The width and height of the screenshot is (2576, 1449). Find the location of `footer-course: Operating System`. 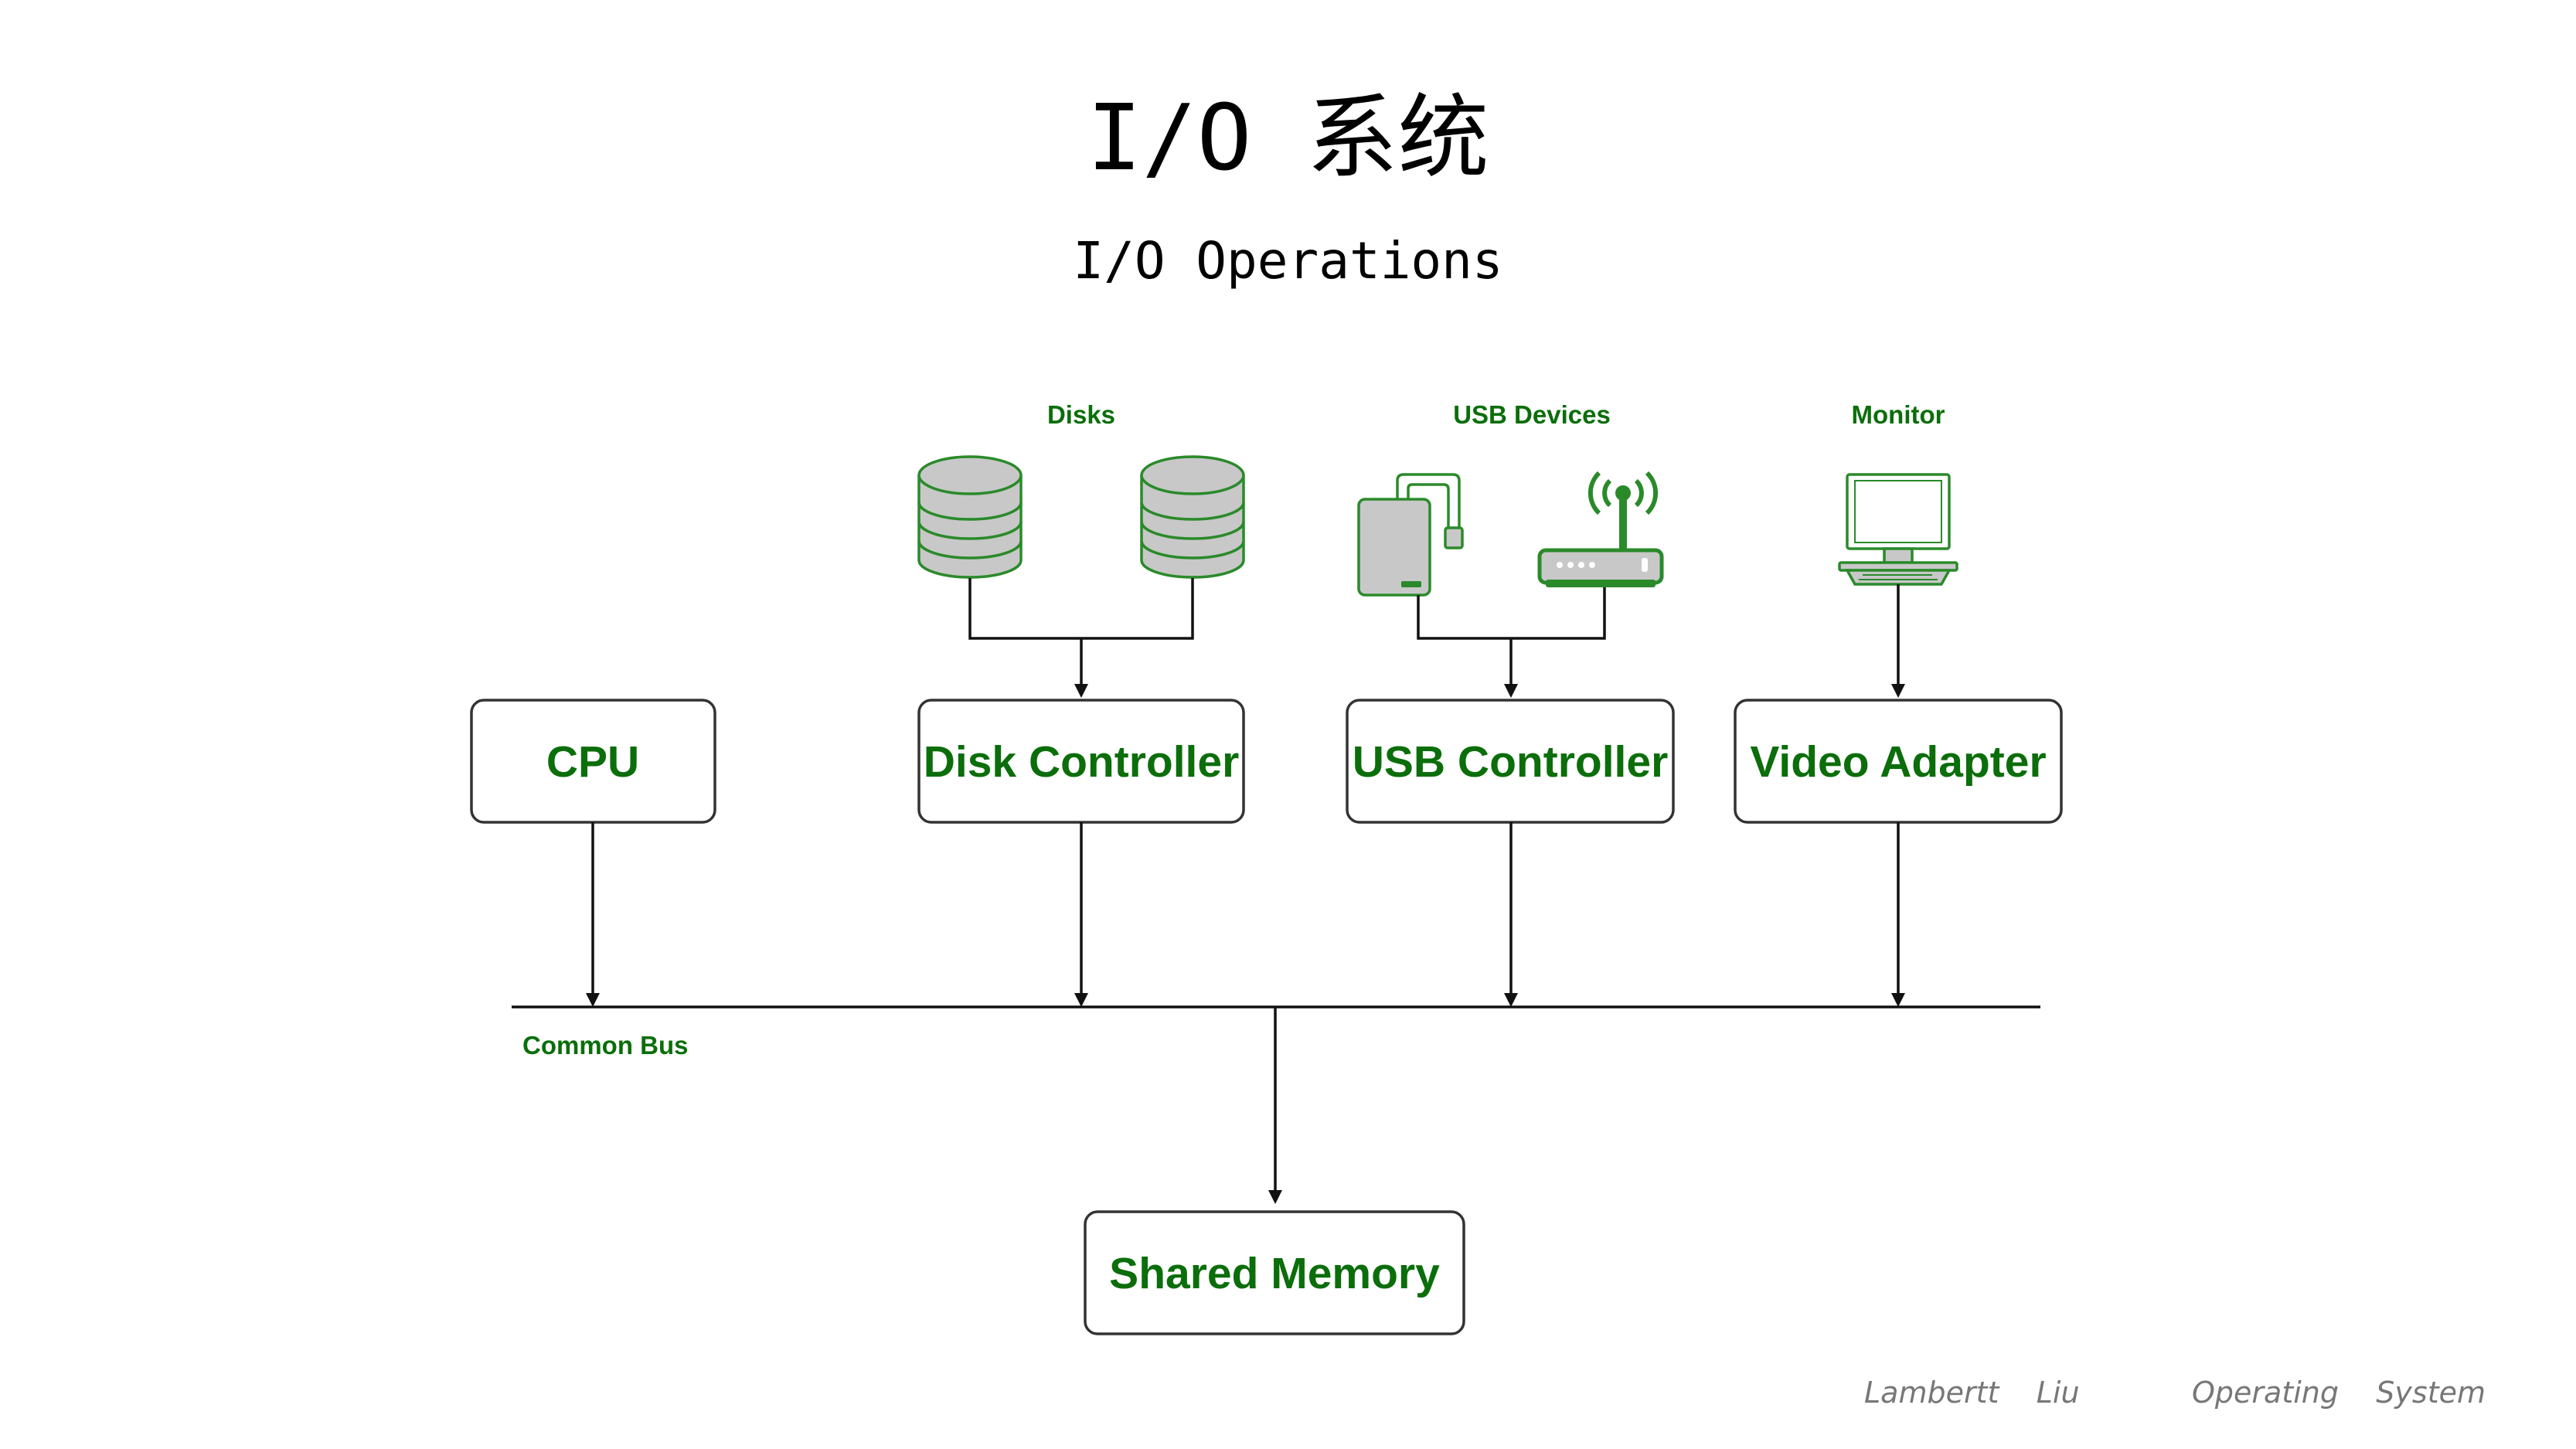

footer-course: Operating System is located at coordinates (2339, 1393).